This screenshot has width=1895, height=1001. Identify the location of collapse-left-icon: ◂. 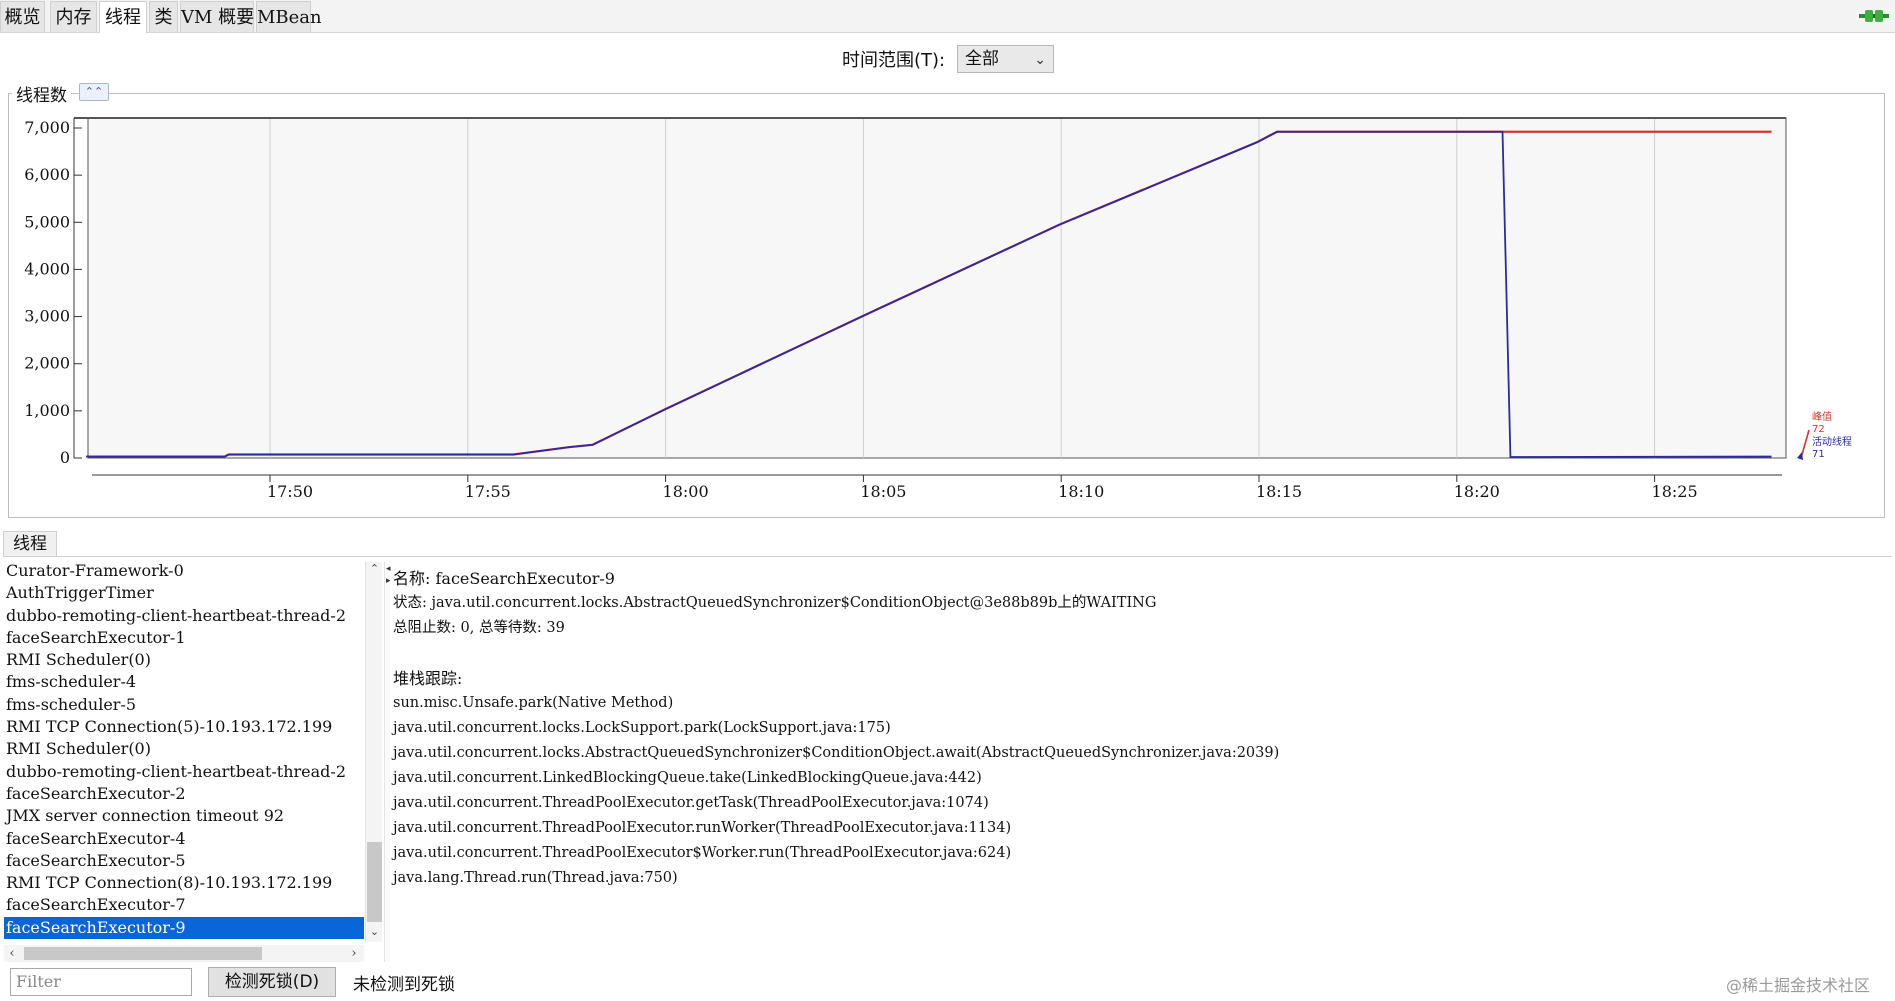
(388, 569).